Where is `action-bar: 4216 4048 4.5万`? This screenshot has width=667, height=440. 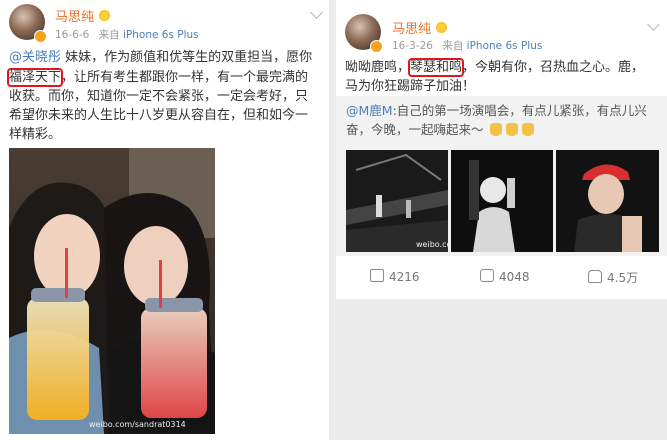 action-bar: 4216 4048 4.5万 is located at coordinates (501, 277).